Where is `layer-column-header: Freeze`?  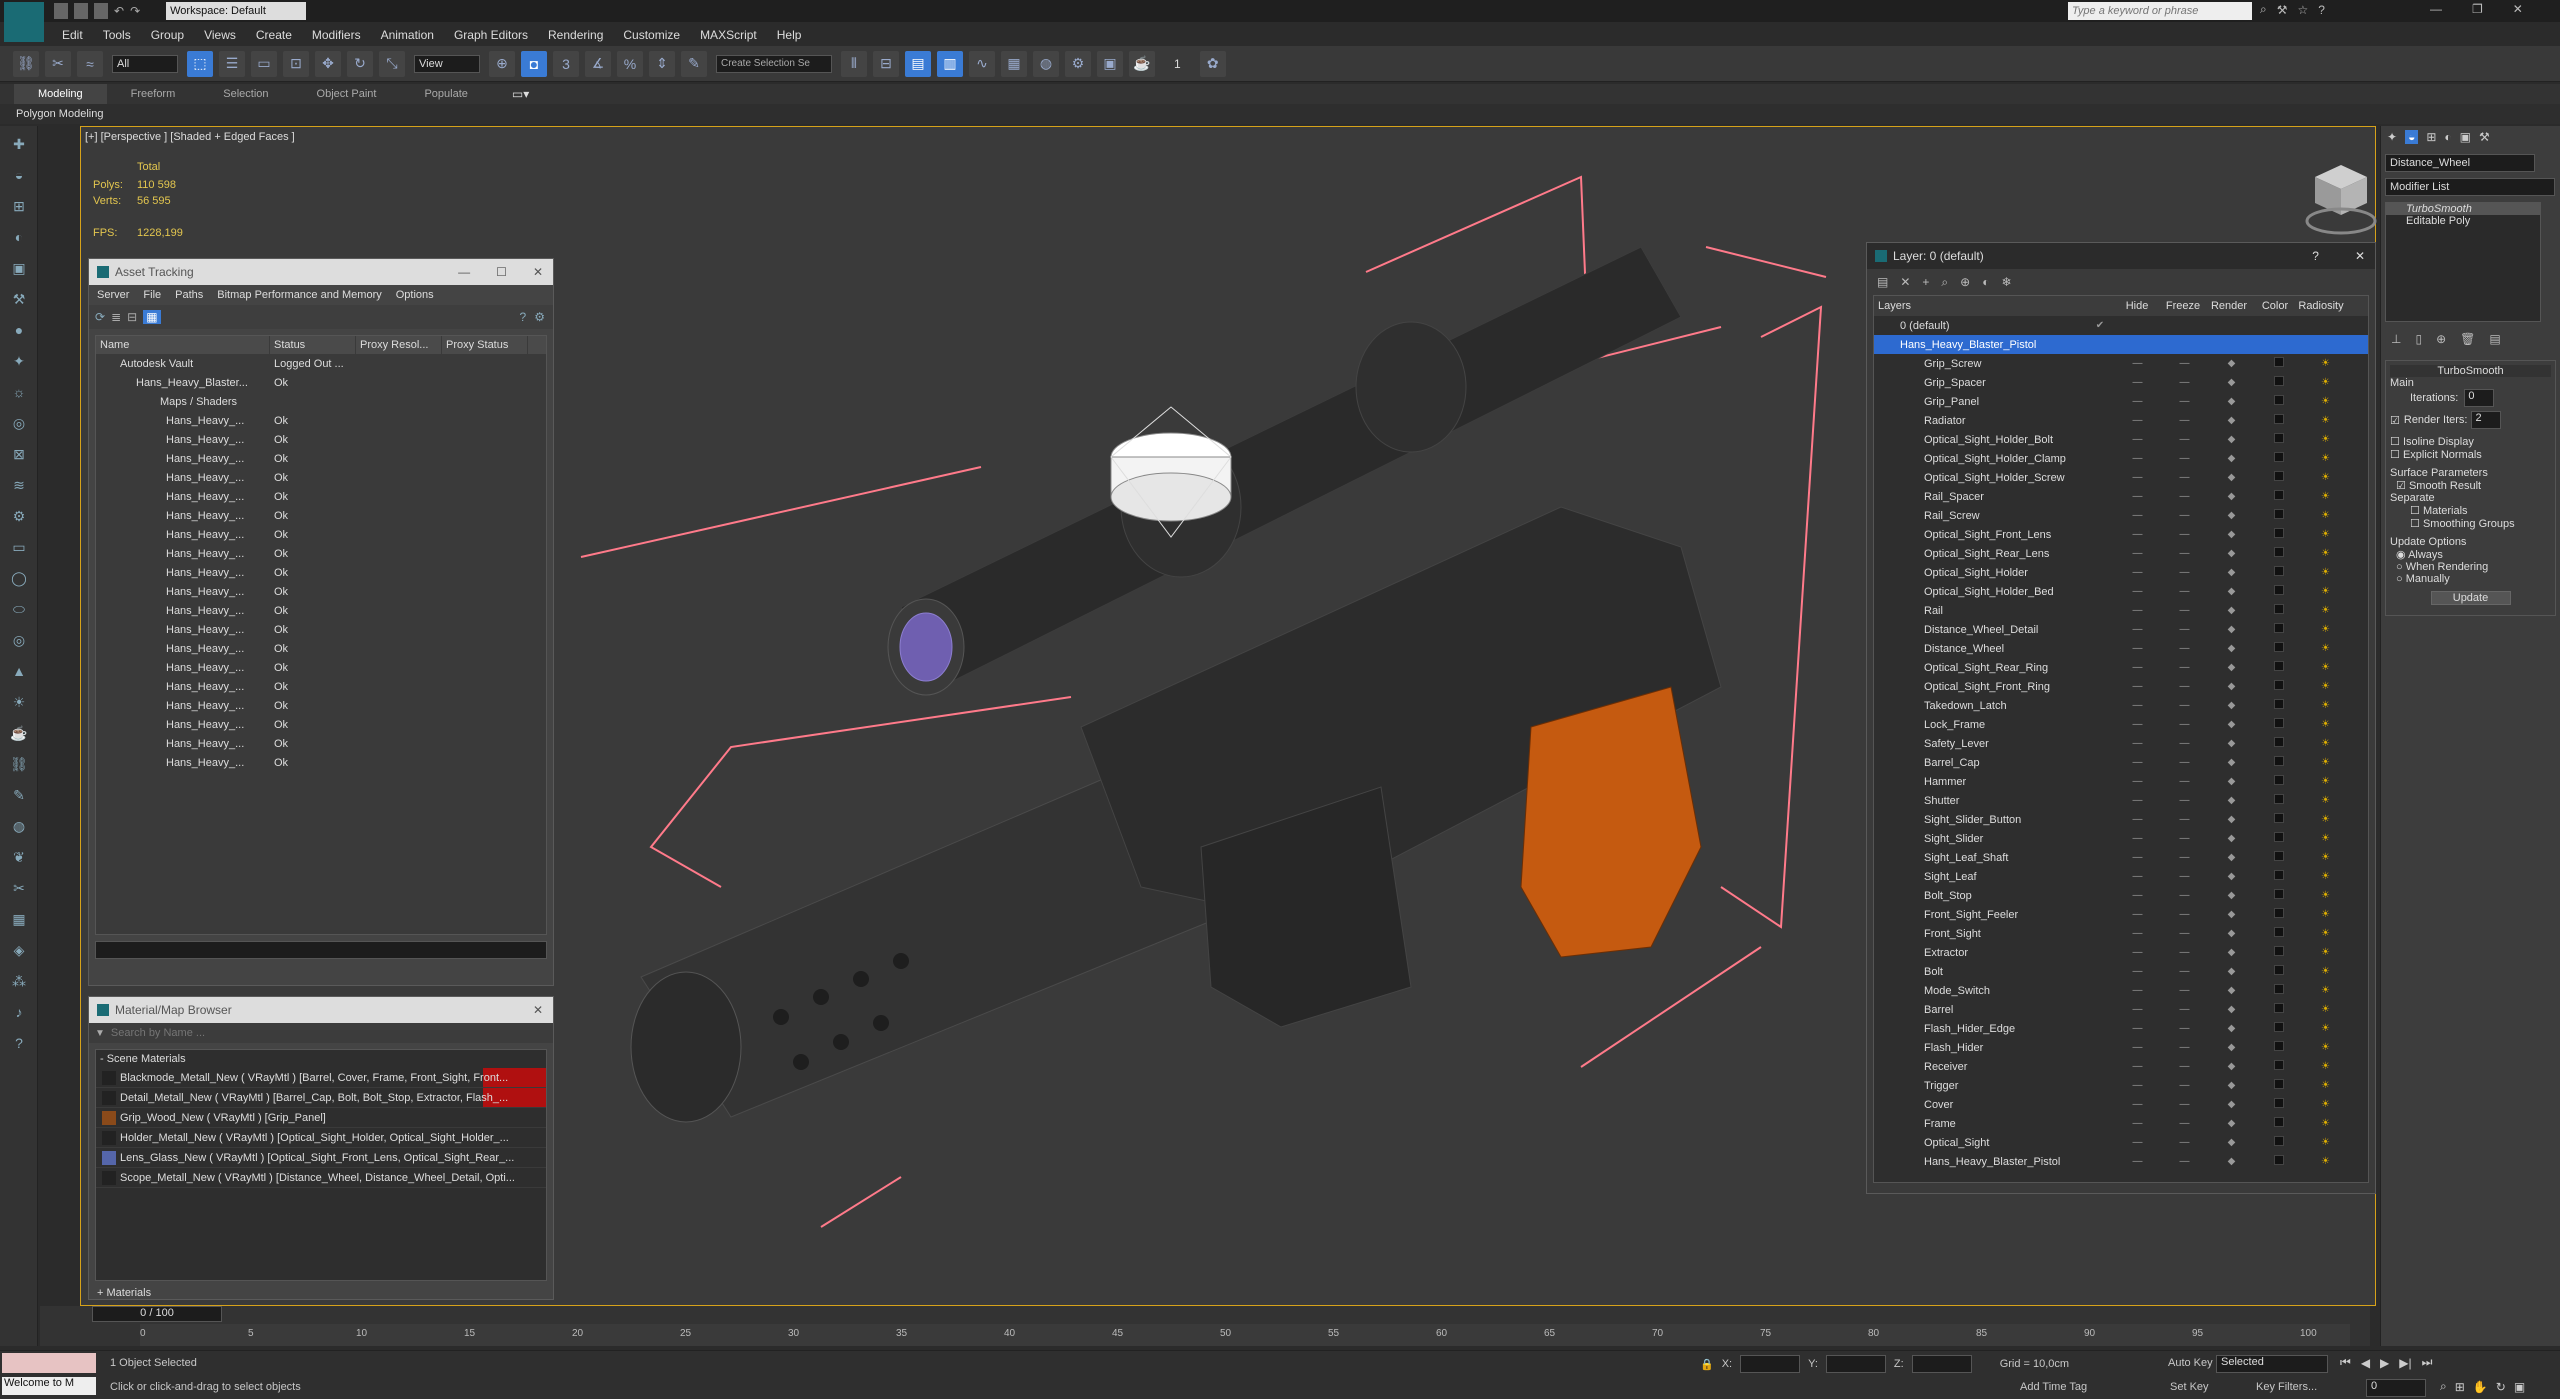
layer-column-header: Freeze is located at coordinates (2183, 306).